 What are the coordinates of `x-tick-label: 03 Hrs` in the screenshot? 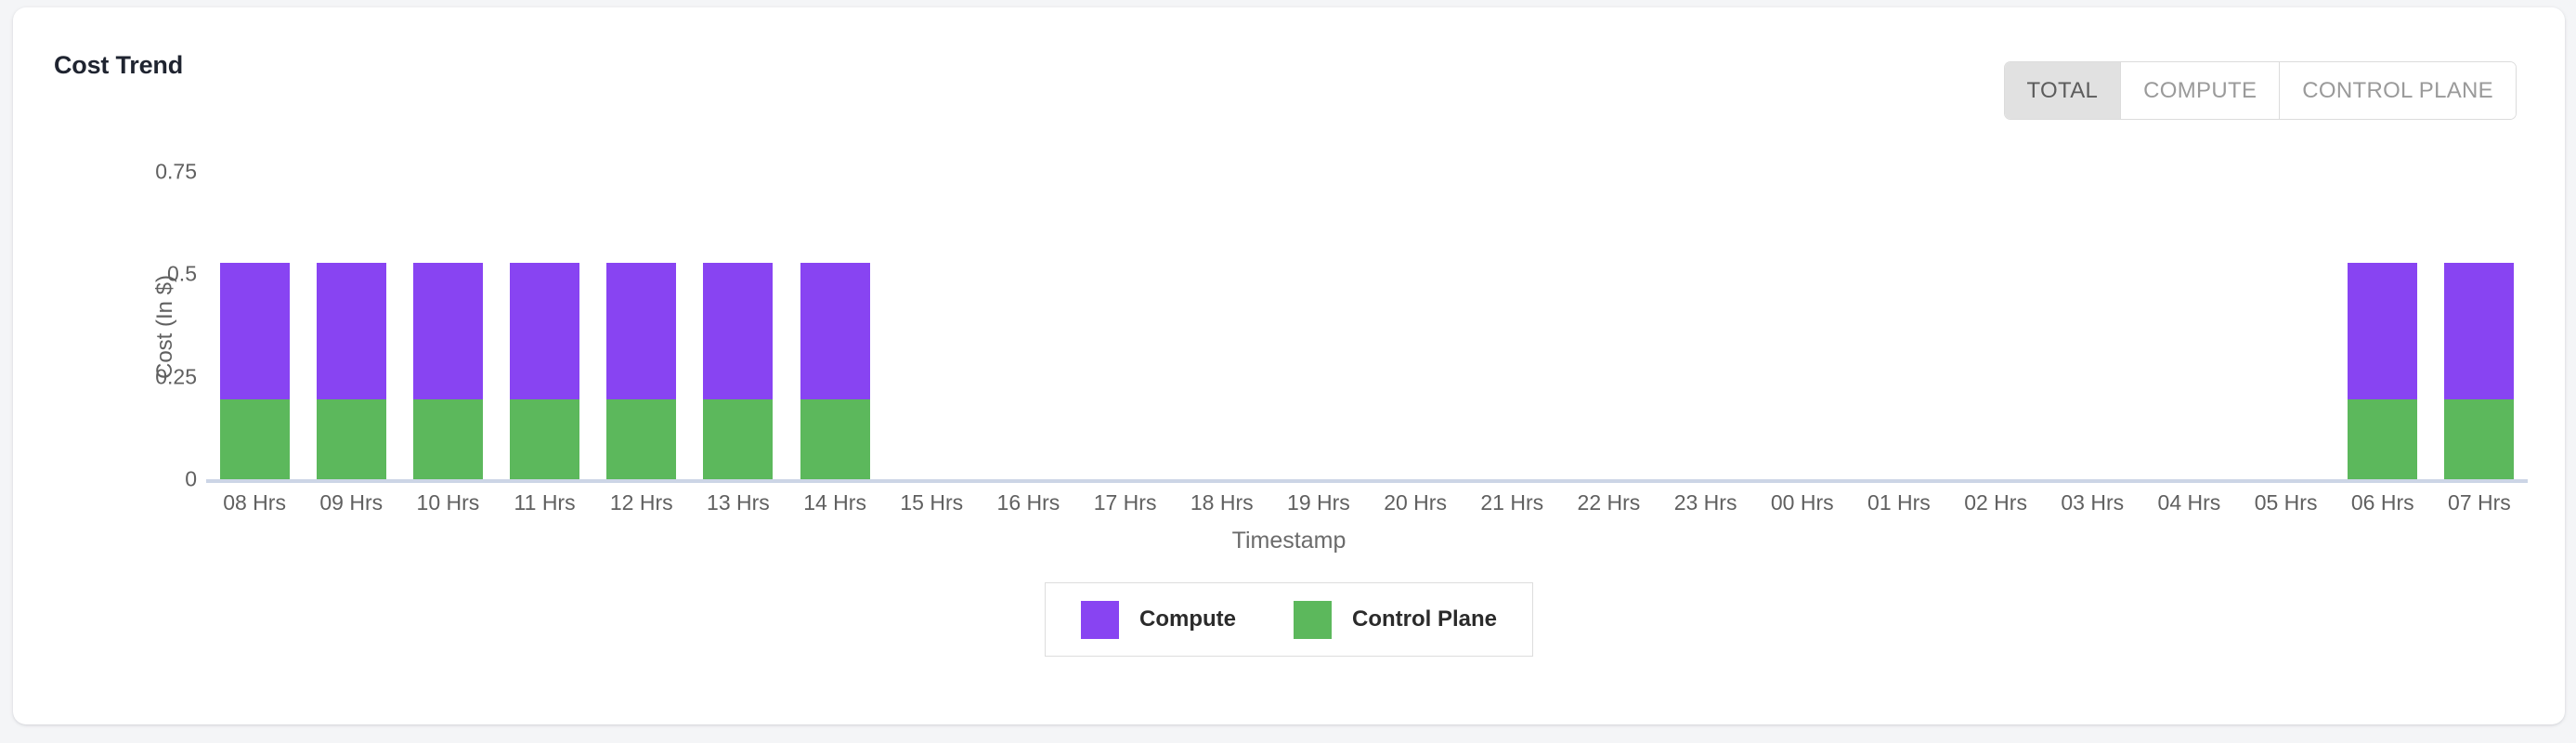 It's located at (2093, 502).